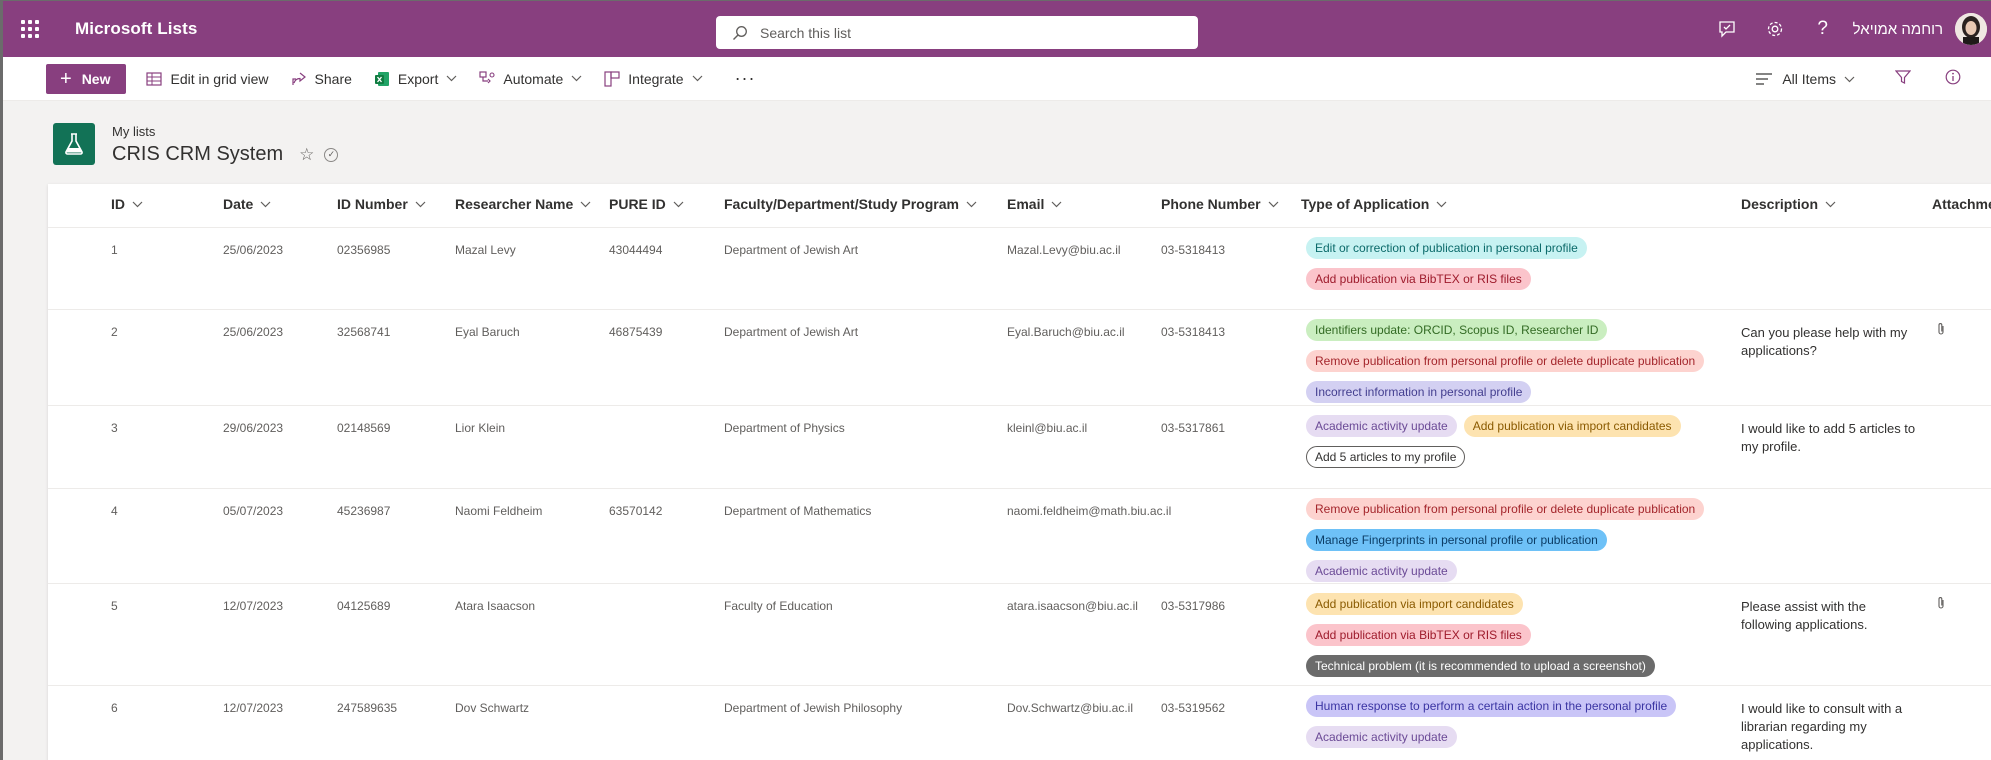  Describe the element at coordinates (1193, 428) in the screenshot. I see `cell-phone-number: 03-5317861` at that location.